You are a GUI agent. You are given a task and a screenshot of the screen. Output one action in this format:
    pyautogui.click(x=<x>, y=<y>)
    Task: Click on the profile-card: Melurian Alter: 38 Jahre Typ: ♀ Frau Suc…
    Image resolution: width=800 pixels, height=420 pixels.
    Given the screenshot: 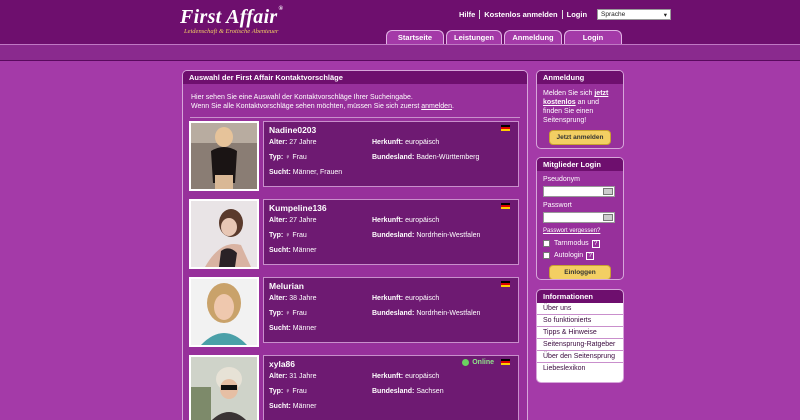 What is the action you would take?
    pyautogui.click(x=355, y=312)
    